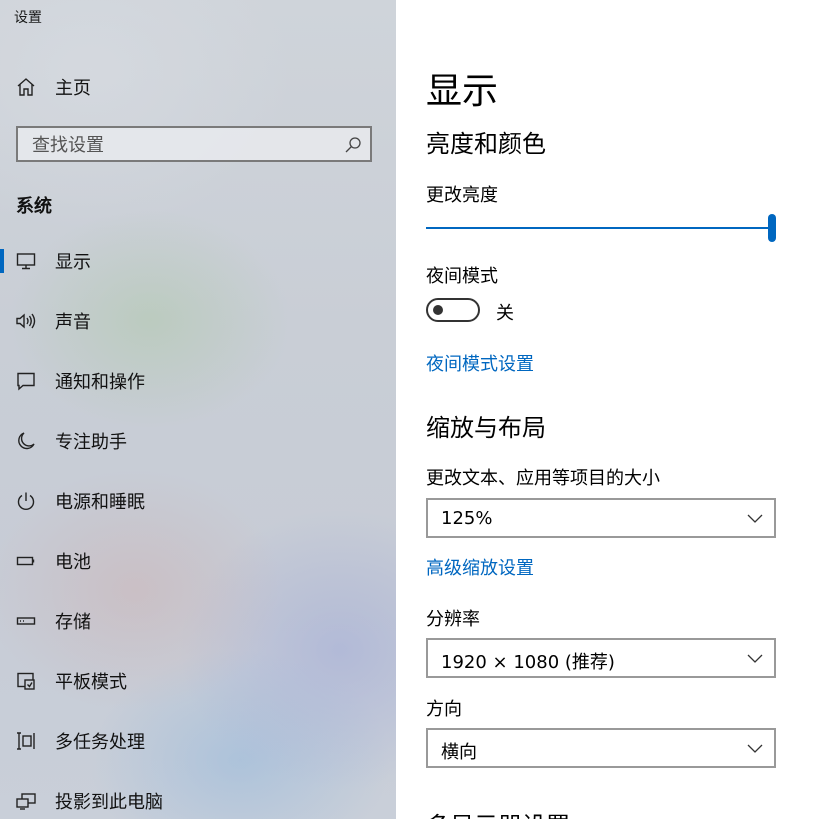 The width and height of the screenshot is (836, 819). I want to click on sidebar-item-label: 声音, so click(73, 322).